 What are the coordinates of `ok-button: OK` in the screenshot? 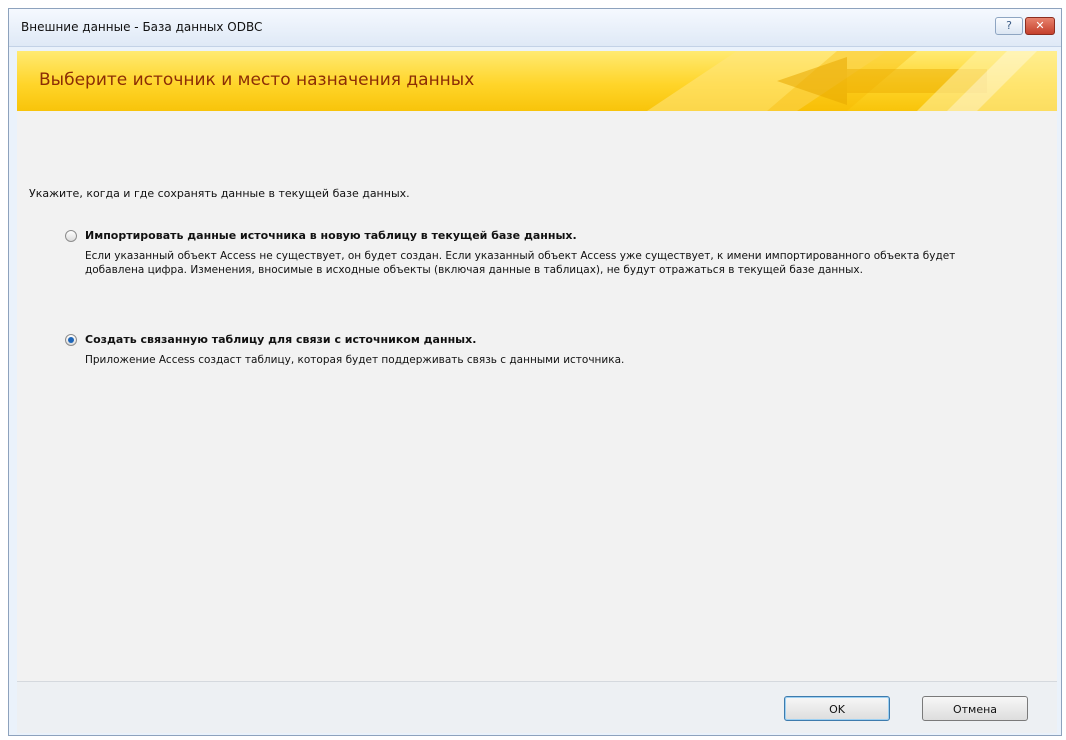 It's located at (837, 708).